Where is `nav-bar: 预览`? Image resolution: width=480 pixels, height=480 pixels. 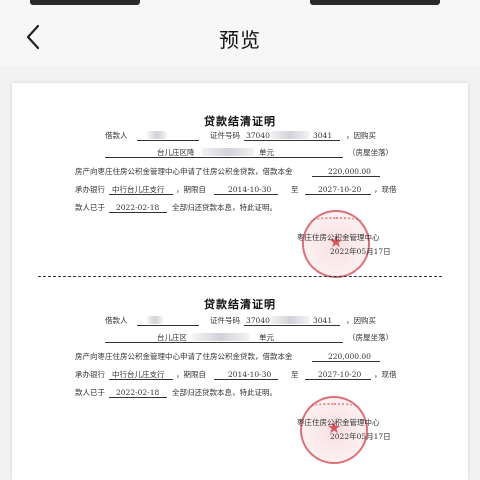
nav-bar: 预览 is located at coordinates (240, 37).